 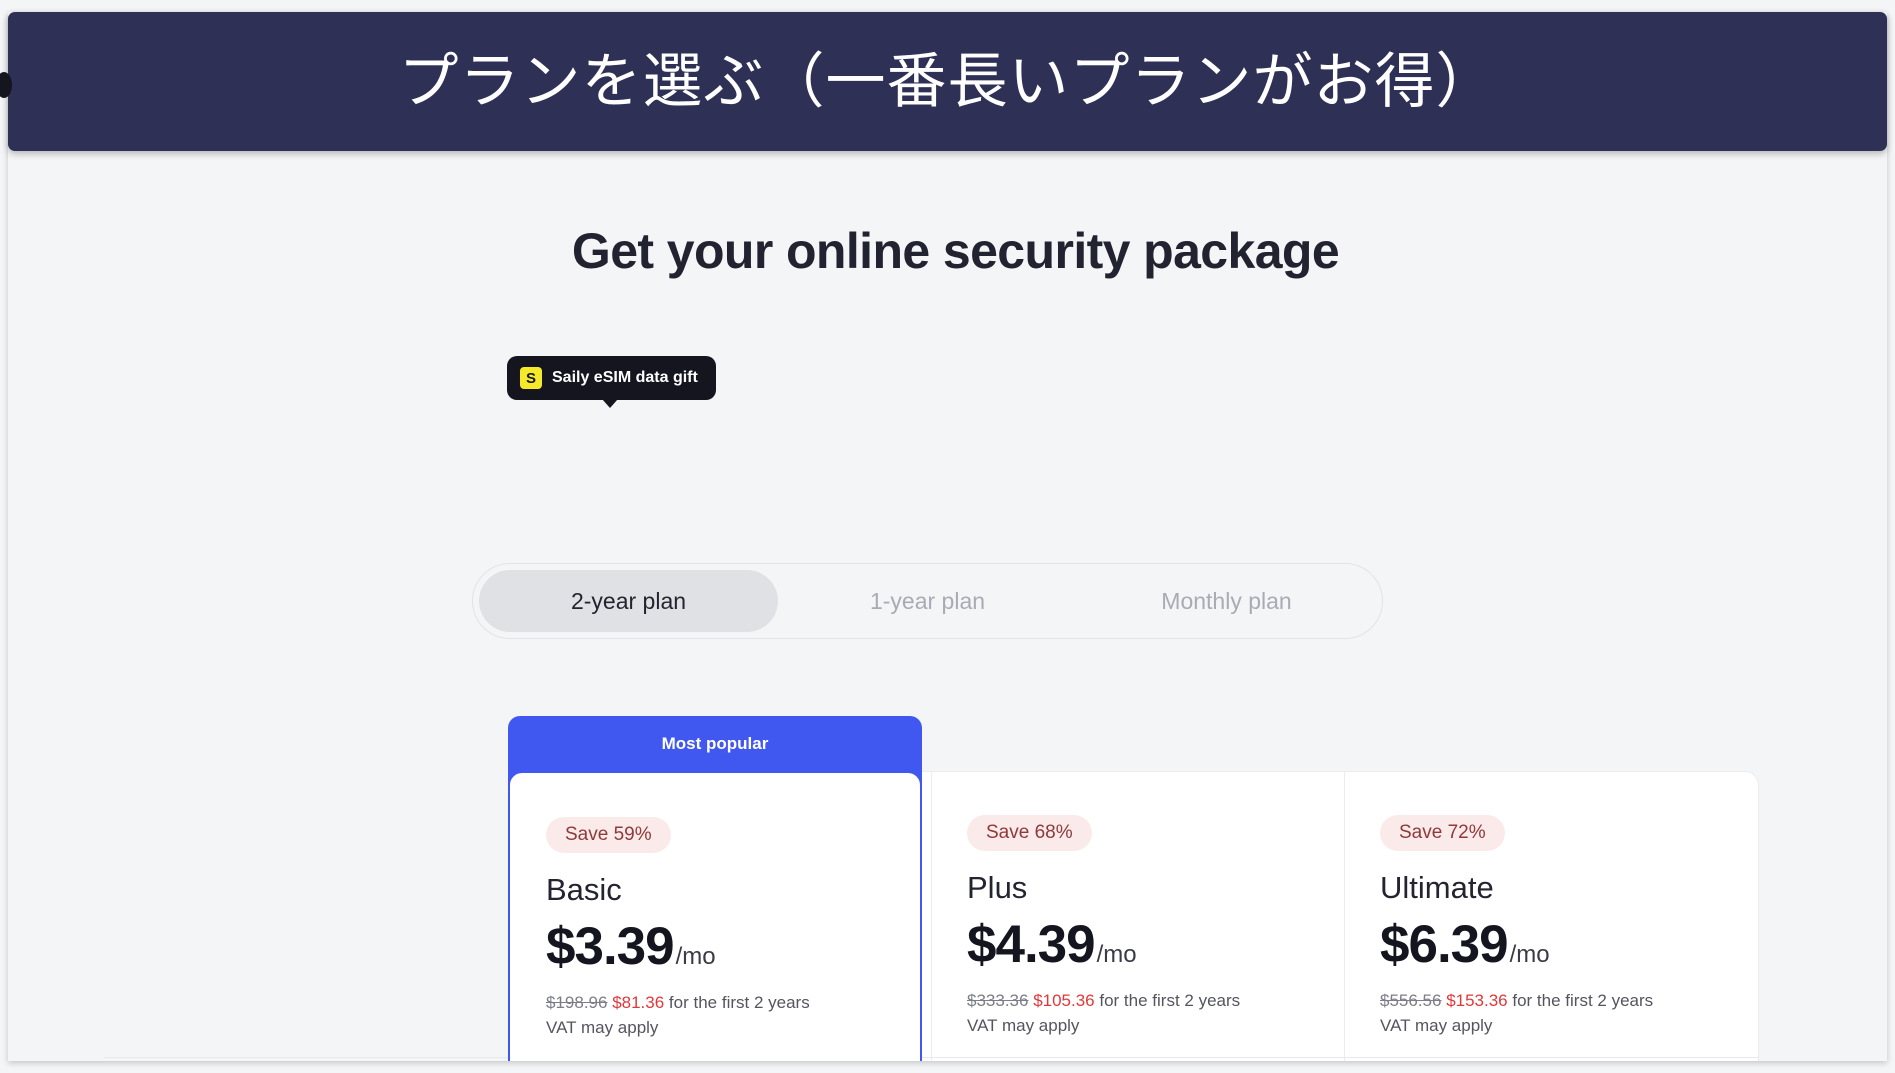 What do you see at coordinates (1023, 1025) in the screenshot?
I see `vat-note-plus: VAT may apply` at bounding box center [1023, 1025].